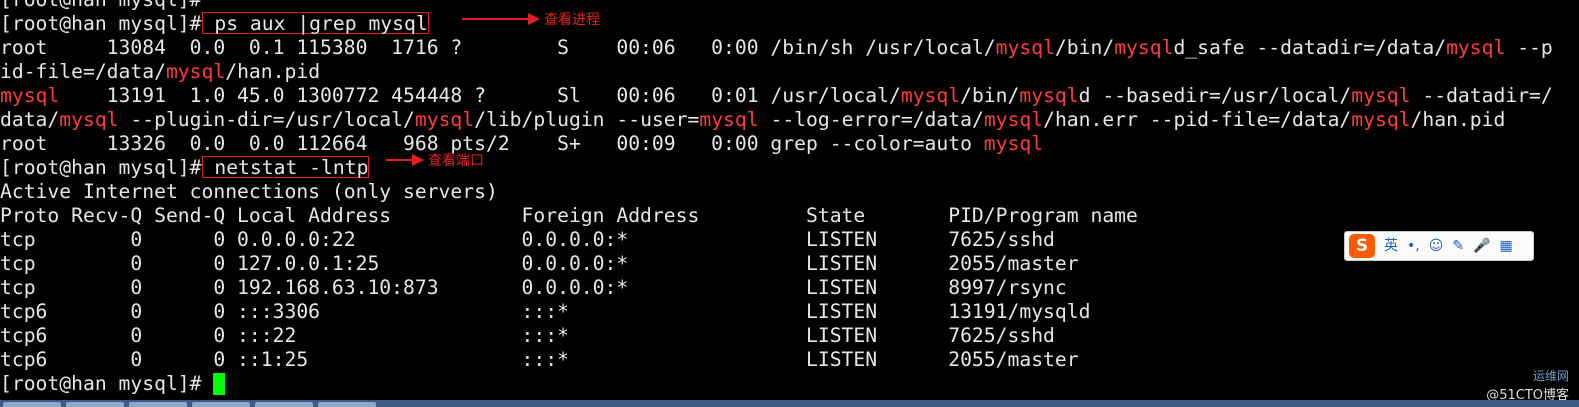 The height and width of the screenshot is (407, 1579). I want to click on terminal-line: [root@han mysql]# ps aux |grep mysql, so click(789, 24).